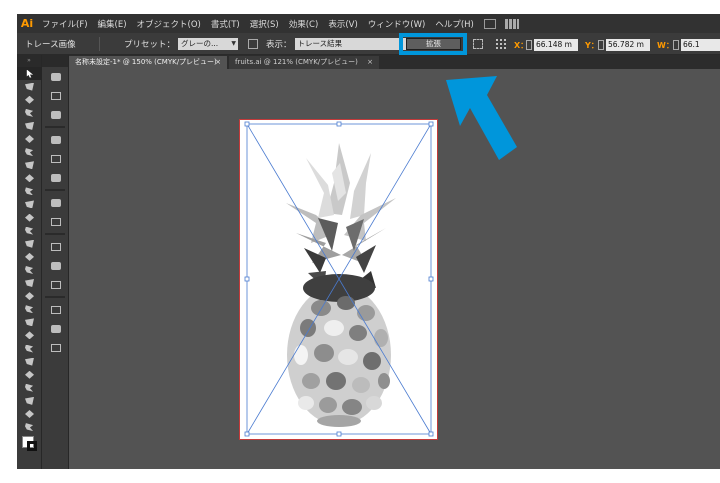 This screenshot has width=720, height=483. Describe the element at coordinates (489, 23) in the screenshot. I see `bridge-icon` at that location.